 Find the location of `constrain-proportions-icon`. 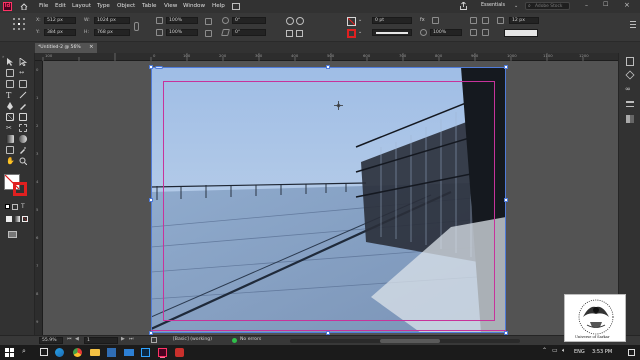

constrain-proportions-icon is located at coordinates (136, 26).